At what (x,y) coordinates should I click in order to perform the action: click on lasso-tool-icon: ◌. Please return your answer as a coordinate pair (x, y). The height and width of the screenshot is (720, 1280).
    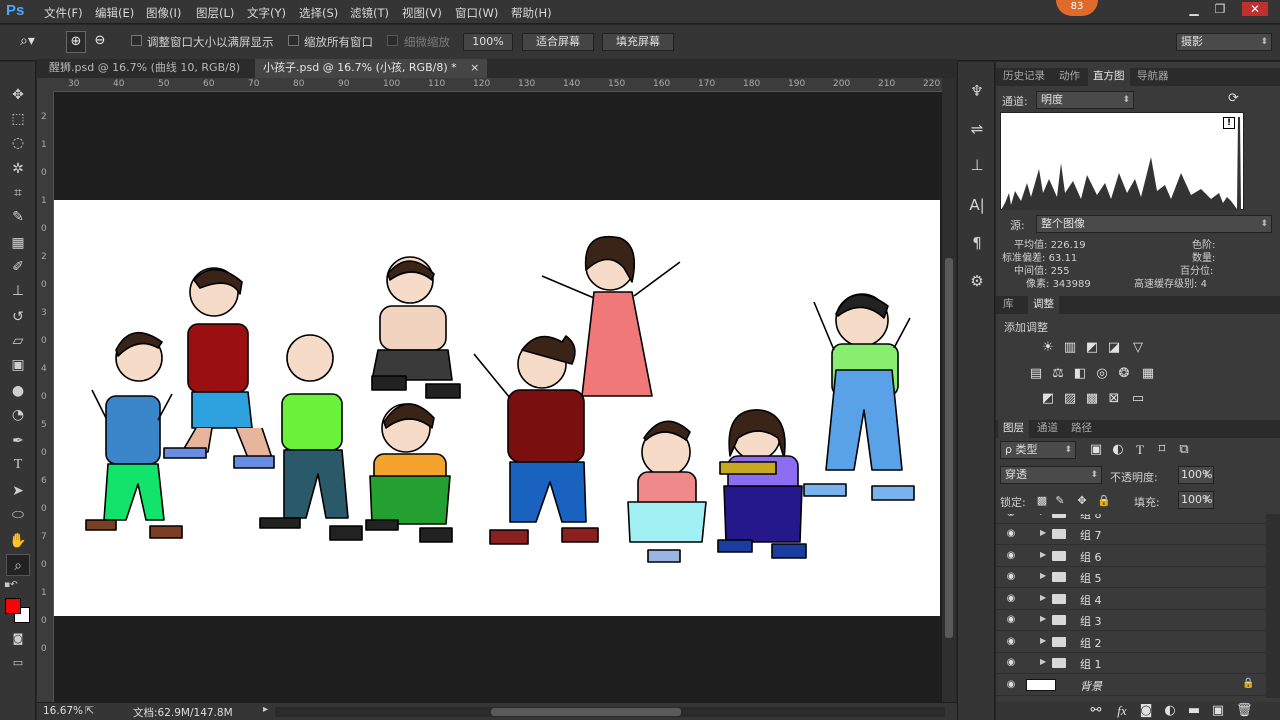
    Looking at the image, I should click on (18, 143).